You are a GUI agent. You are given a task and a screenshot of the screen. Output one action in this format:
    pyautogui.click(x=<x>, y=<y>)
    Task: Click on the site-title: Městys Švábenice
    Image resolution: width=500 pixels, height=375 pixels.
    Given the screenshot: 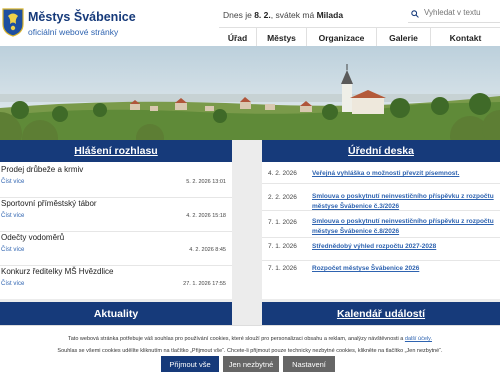 What is the action you would take?
    pyautogui.click(x=82, y=17)
    